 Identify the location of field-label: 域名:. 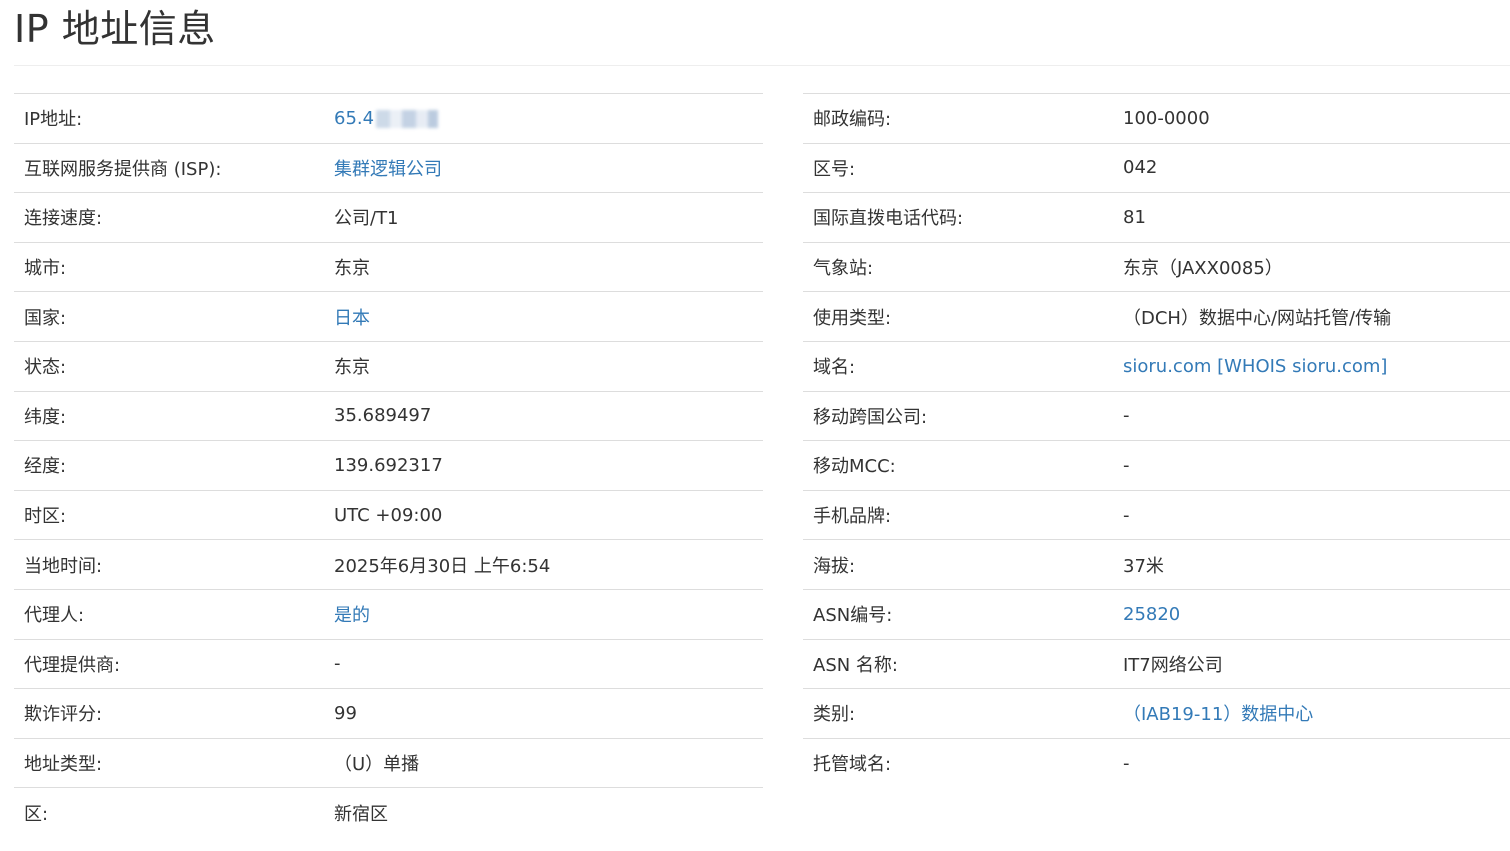
(834, 368).